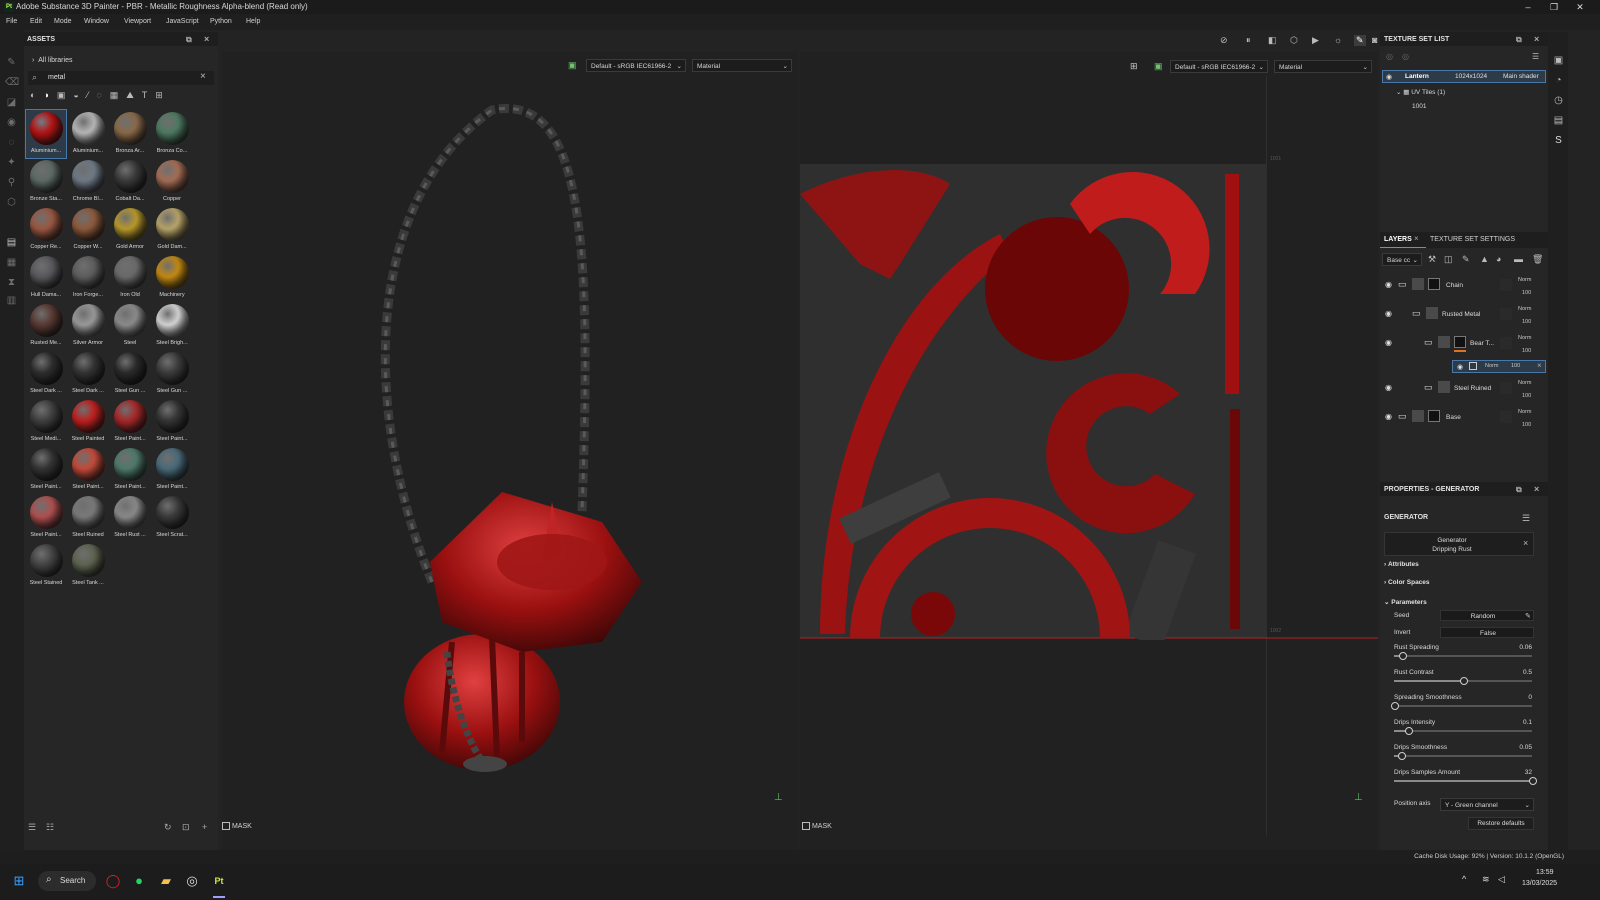 The width and height of the screenshot is (1600, 900). What do you see at coordinates (11, 182) in the screenshot?
I see `material-picker-icon: ⚲` at bounding box center [11, 182].